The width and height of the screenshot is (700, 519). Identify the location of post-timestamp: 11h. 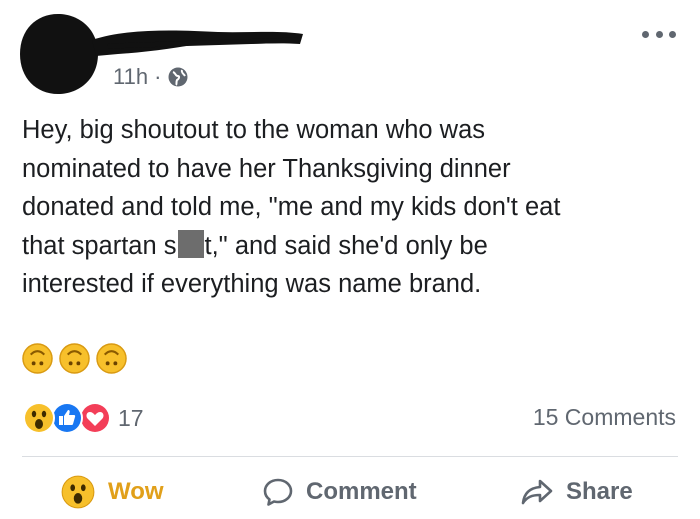
(130, 77).